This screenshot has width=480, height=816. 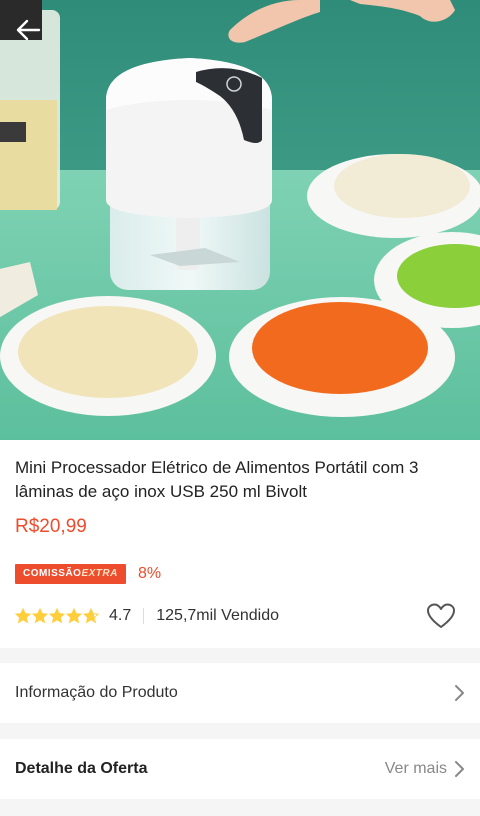 I want to click on offer-detail-label: Detalhe da Oferta, so click(x=81, y=768).